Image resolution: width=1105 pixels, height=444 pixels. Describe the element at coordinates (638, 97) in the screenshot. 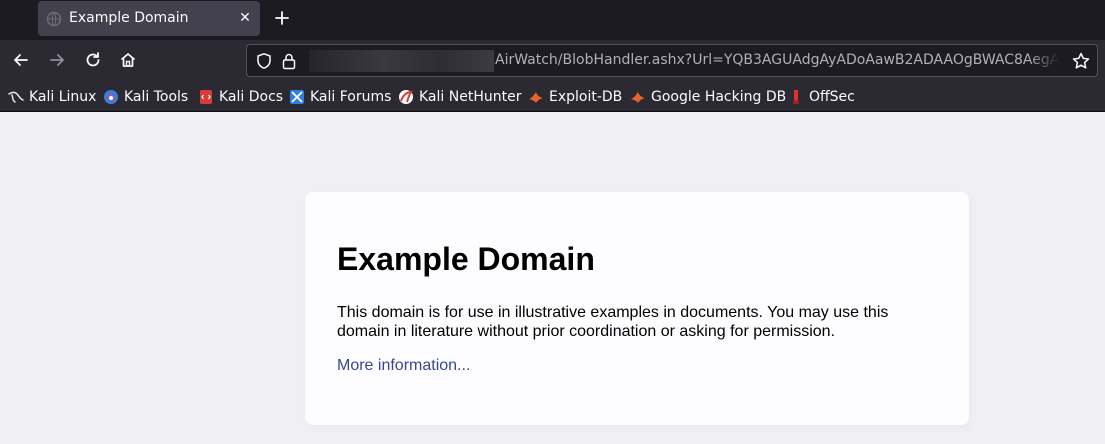

I see `ghdb-icon` at that location.